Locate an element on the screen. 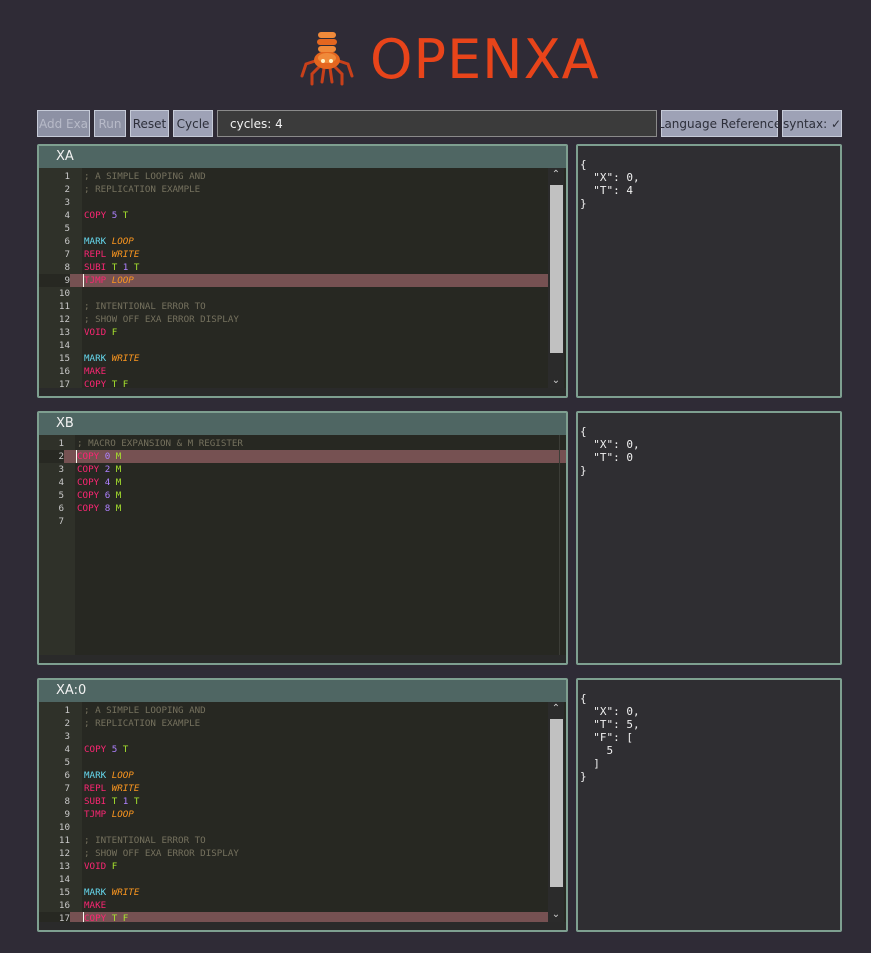  code-instruction: SUBI is located at coordinates (95, 267).